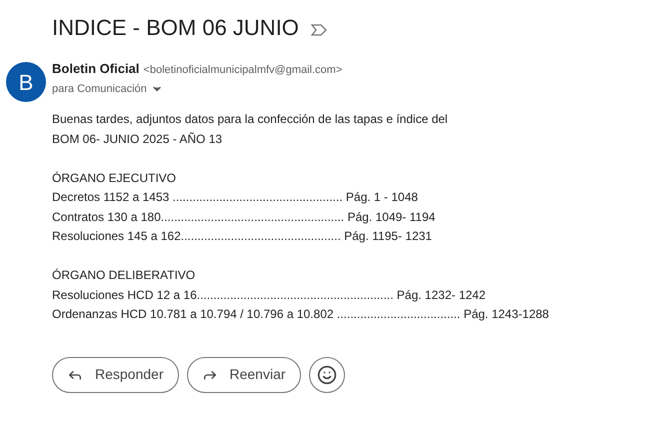  I want to click on reply-button: Responder, so click(115, 374).